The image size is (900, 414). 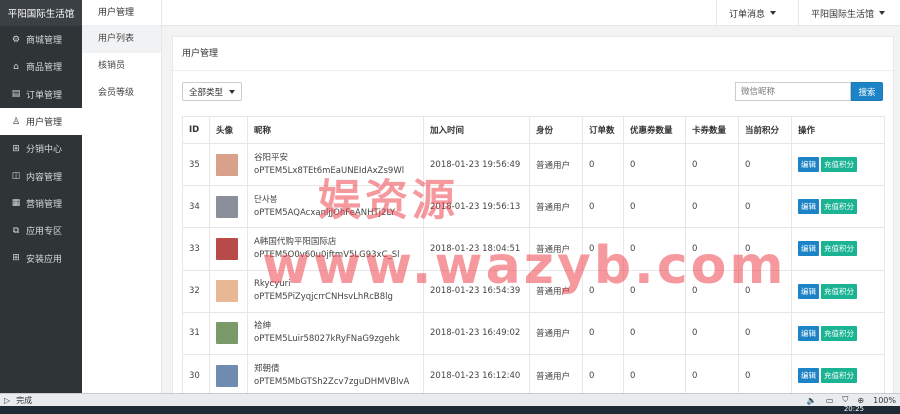 What do you see at coordinates (476, 291) in the screenshot?
I see `cell-join-time: 2018-01-23 16:54:39` at bounding box center [476, 291].